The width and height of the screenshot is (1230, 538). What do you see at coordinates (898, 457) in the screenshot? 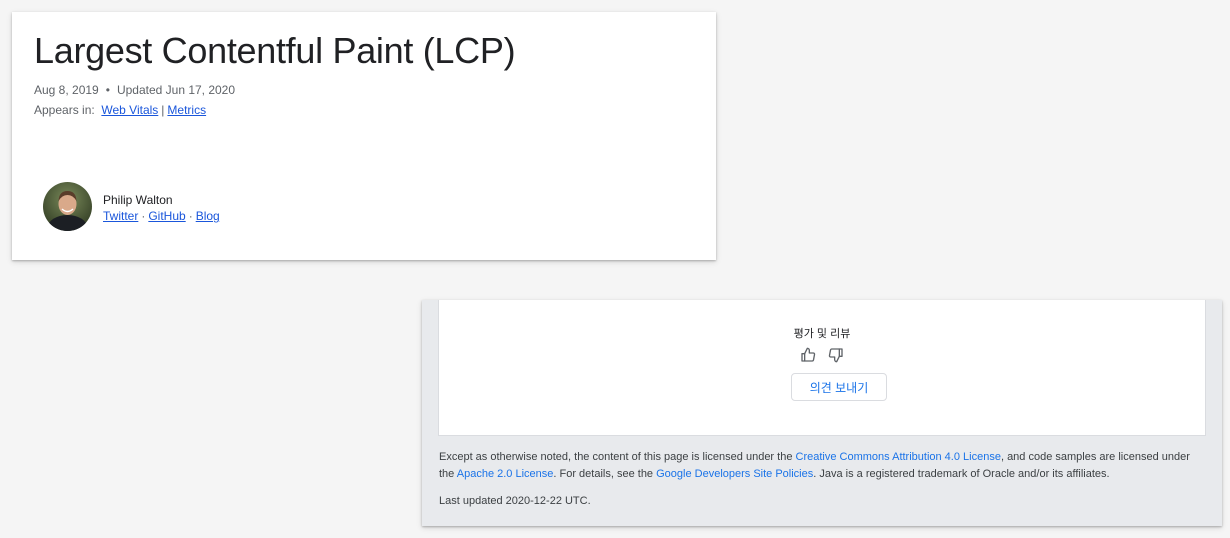
I see `cc-license-link: Creative Commons Attribution 4.0 License` at bounding box center [898, 457].